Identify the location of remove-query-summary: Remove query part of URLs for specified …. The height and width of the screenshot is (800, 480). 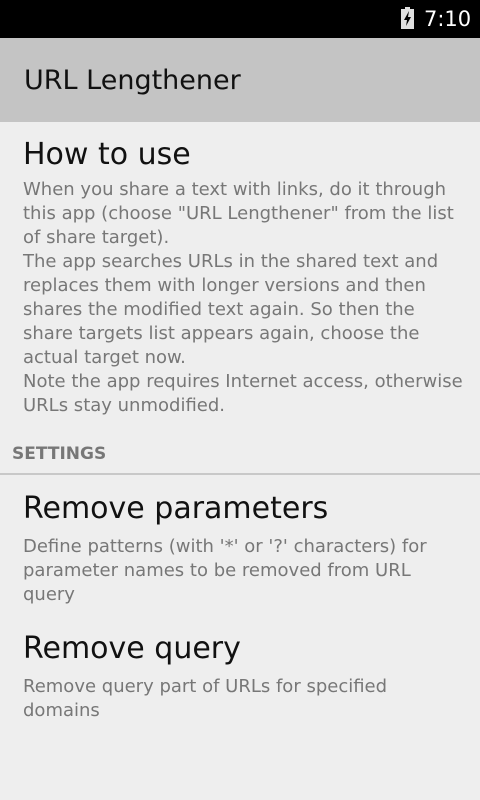
(205, 698).